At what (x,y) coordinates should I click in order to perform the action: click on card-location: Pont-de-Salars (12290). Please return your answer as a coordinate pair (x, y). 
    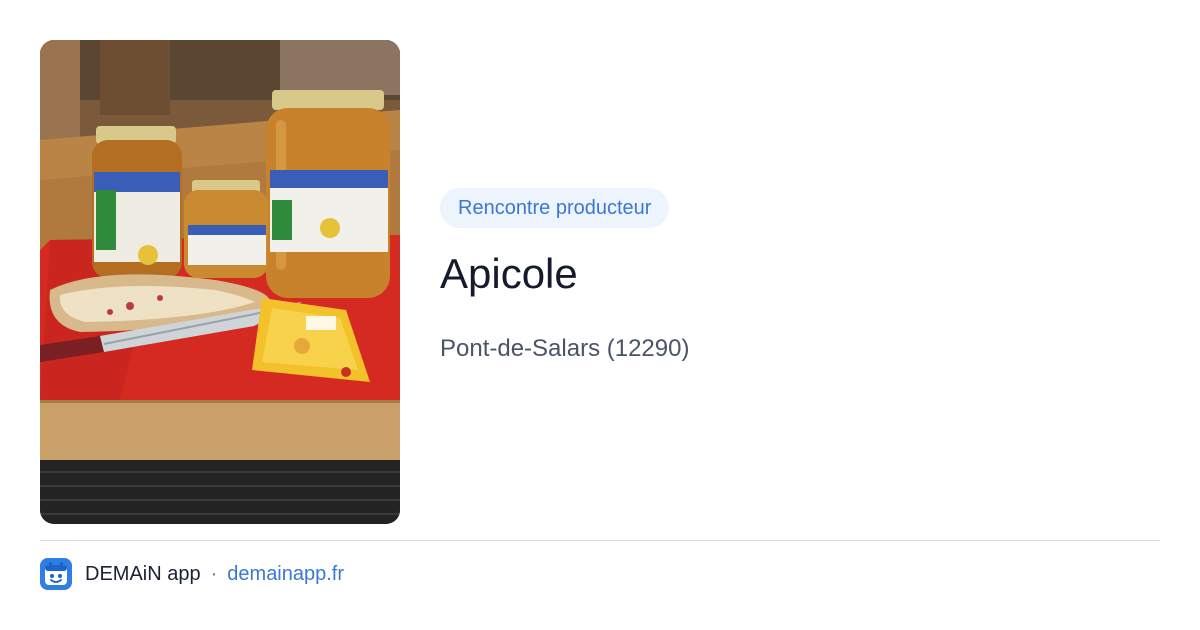
    Looking at the image, I should click on (565, 348).